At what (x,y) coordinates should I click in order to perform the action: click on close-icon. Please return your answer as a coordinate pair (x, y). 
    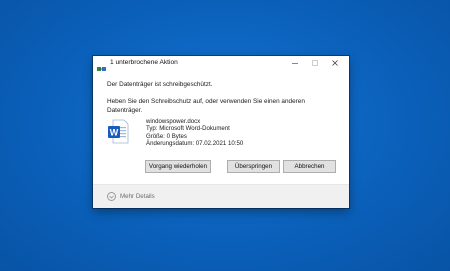
    Looking at the image, I should click on (335, 63).